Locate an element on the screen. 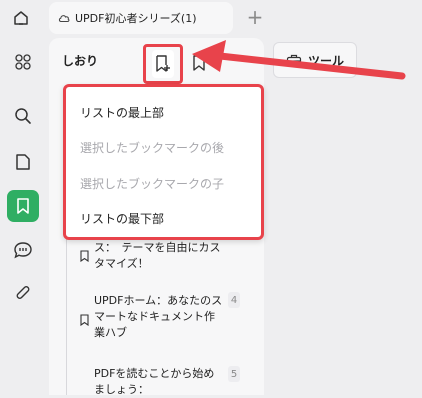  home-icon is located at coordinates (21, 18).